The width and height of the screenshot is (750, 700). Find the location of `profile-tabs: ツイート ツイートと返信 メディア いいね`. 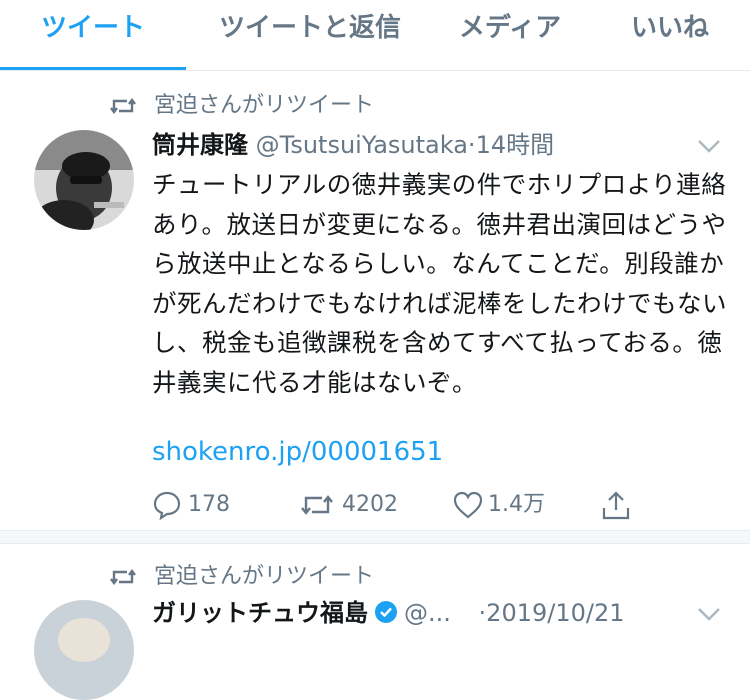

profile-tabs: ツイート ツイートと返信 メディア いいね is located at coordinates (375, 35).